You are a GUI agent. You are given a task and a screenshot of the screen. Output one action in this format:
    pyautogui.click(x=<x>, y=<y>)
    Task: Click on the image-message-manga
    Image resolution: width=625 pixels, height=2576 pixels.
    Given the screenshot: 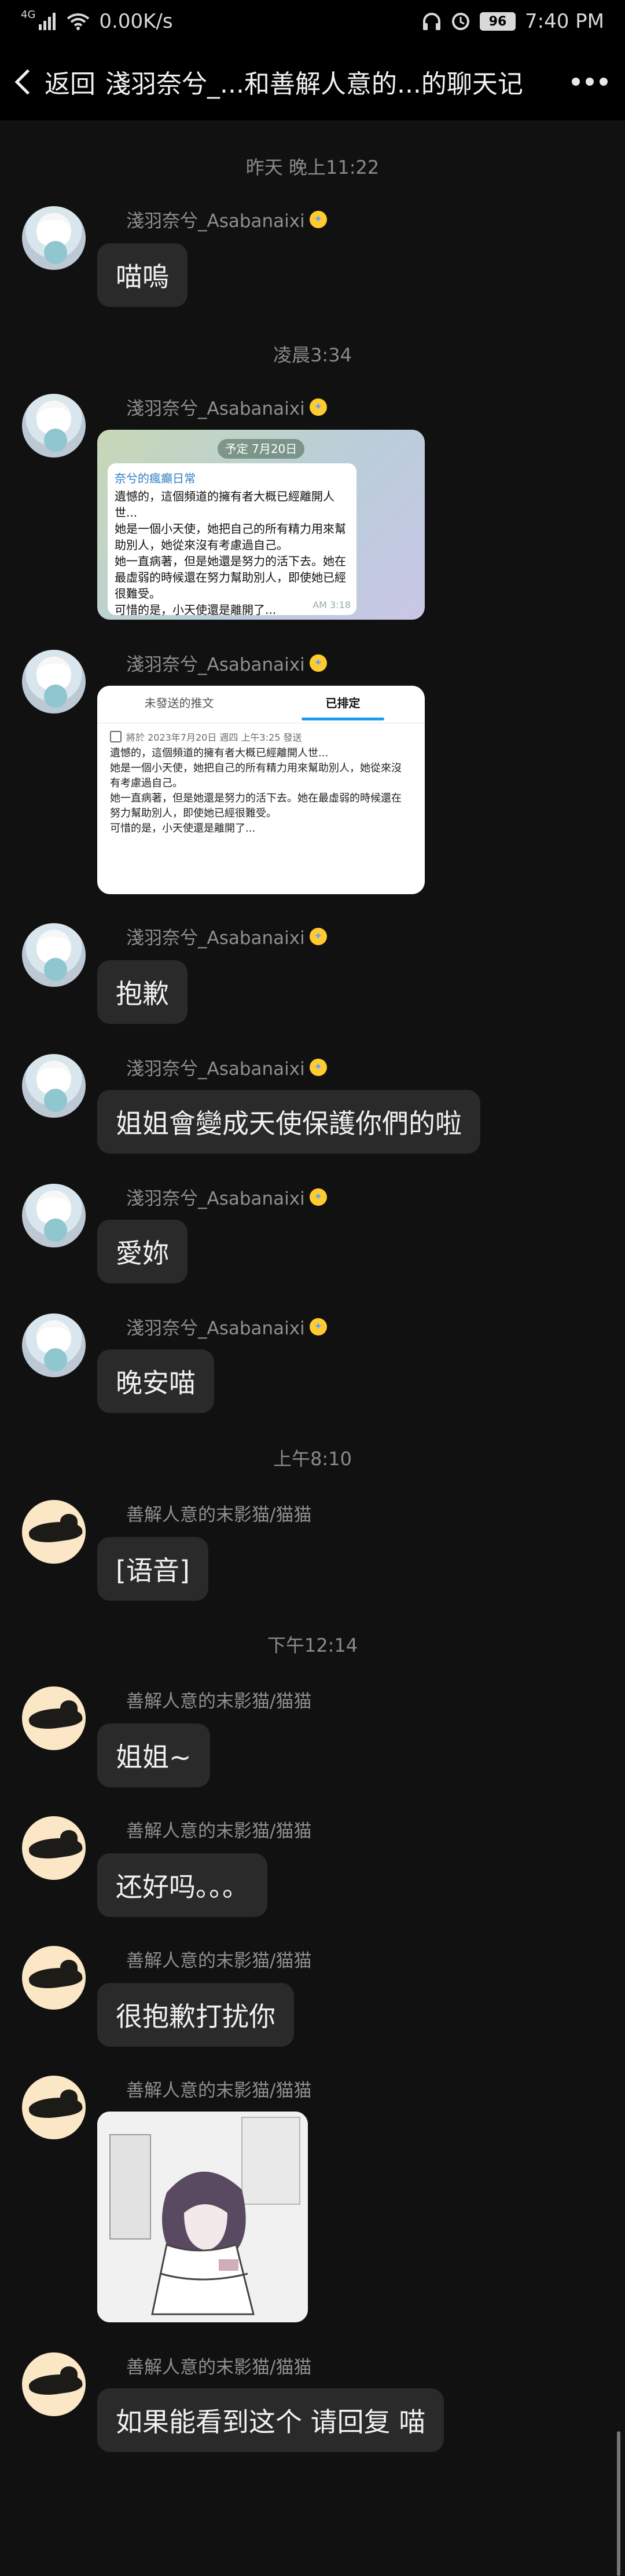 What is the action you would take?
    pyautogui.click(x=203, y=2217)
    